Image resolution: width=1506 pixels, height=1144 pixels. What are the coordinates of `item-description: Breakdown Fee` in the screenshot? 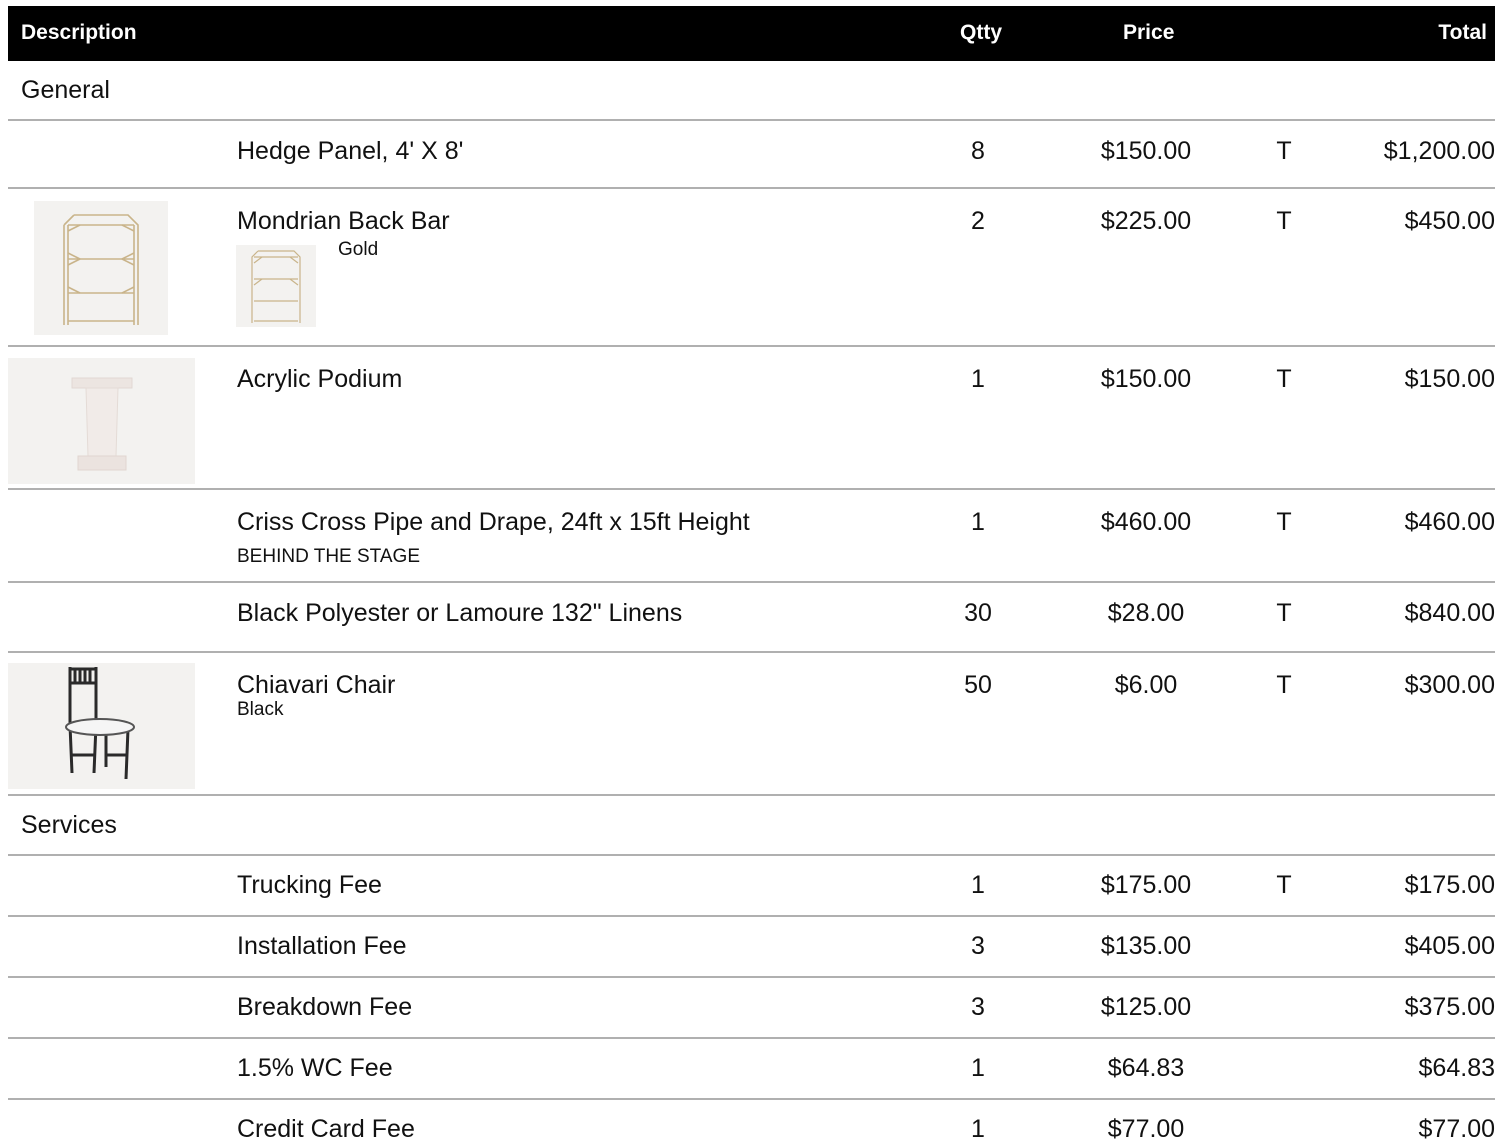 It's located at (325, 1007).